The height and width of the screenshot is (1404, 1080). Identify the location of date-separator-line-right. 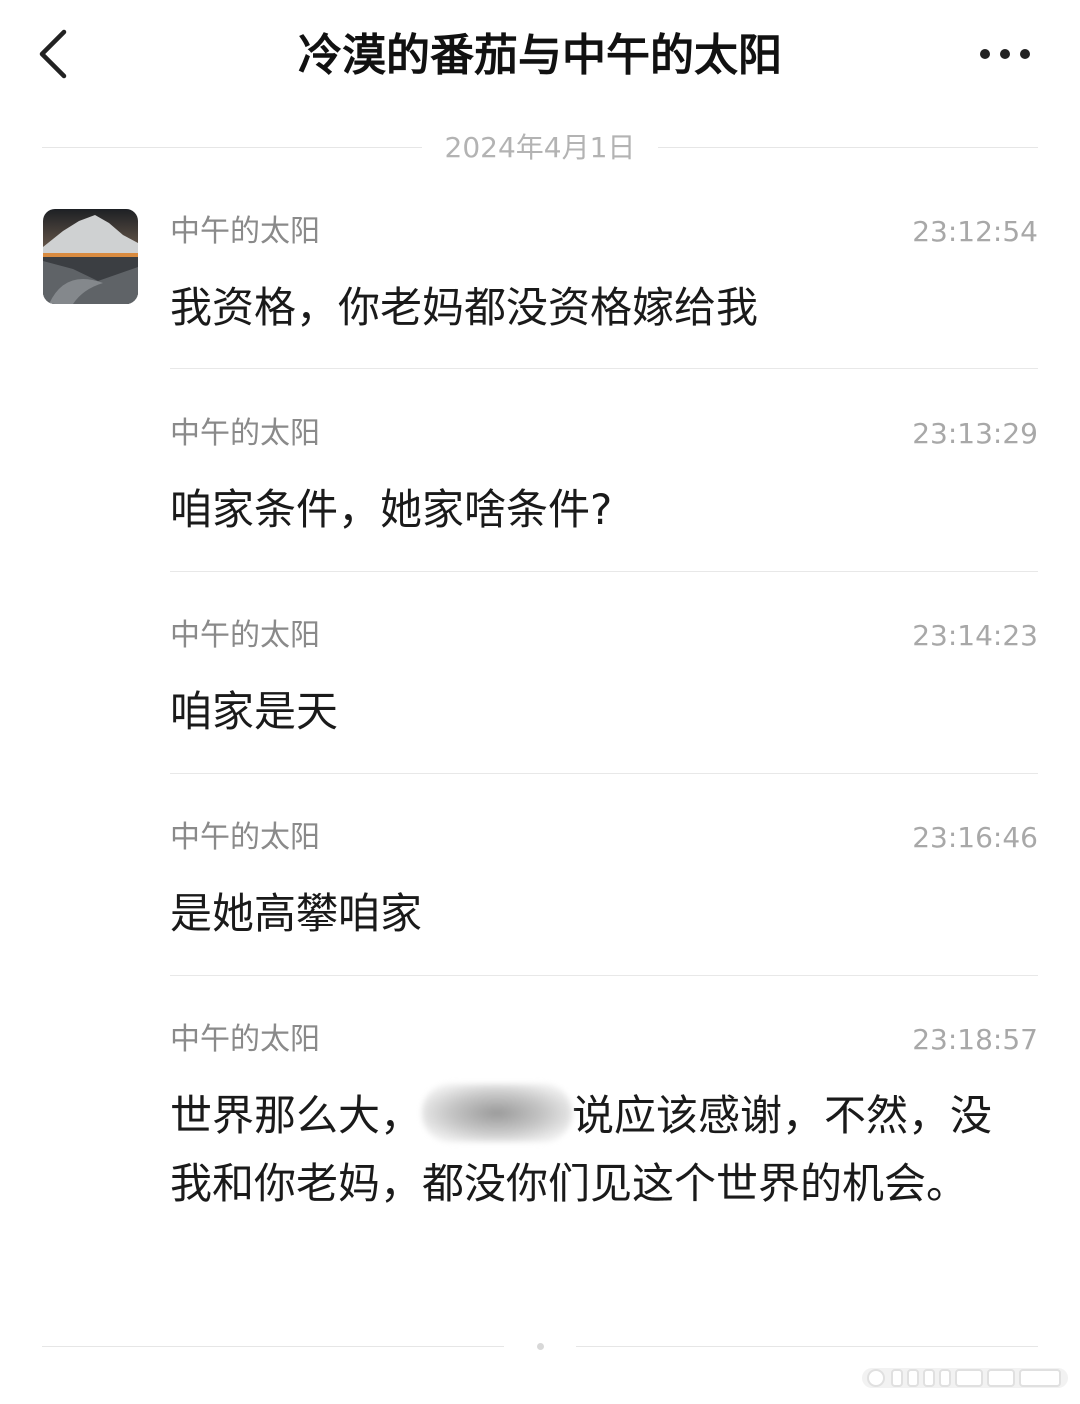
(848, 147).